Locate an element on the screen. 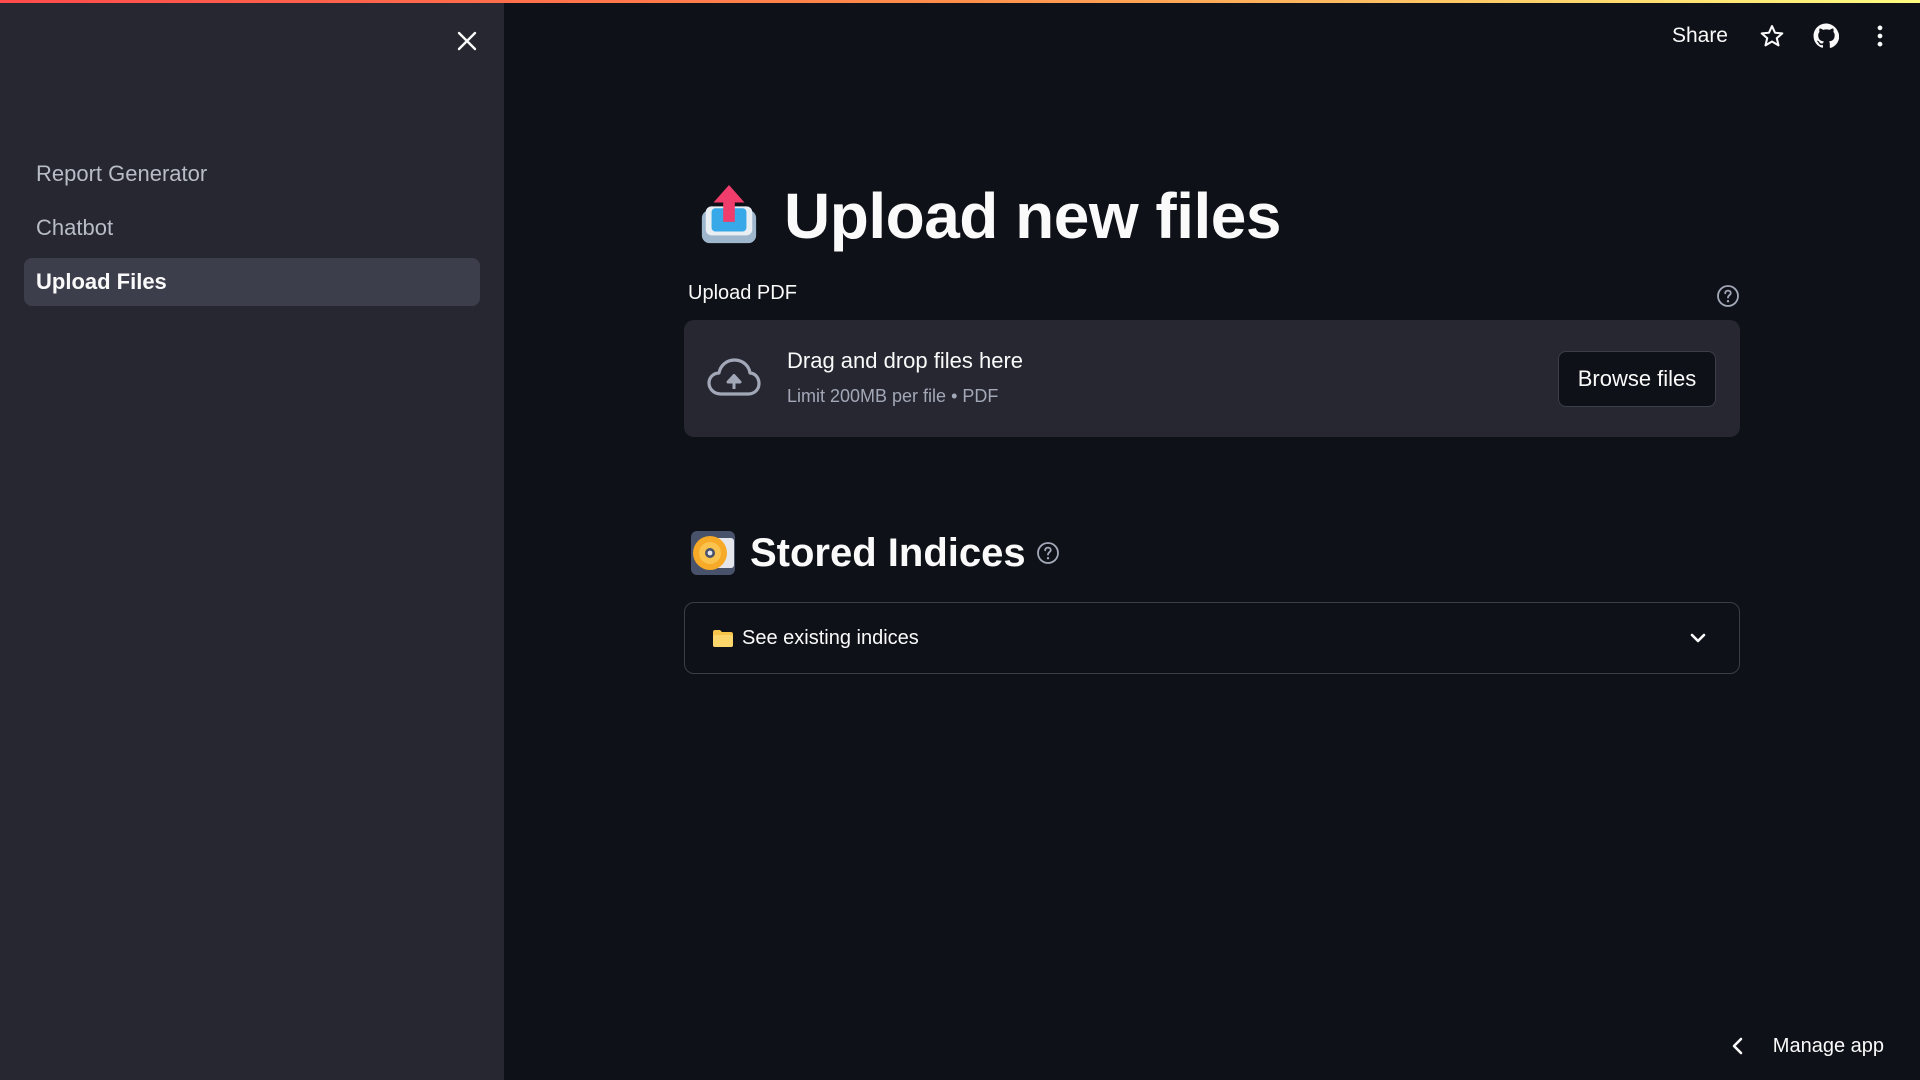  chevron-down-icon is located at coordinates (1698, 638).